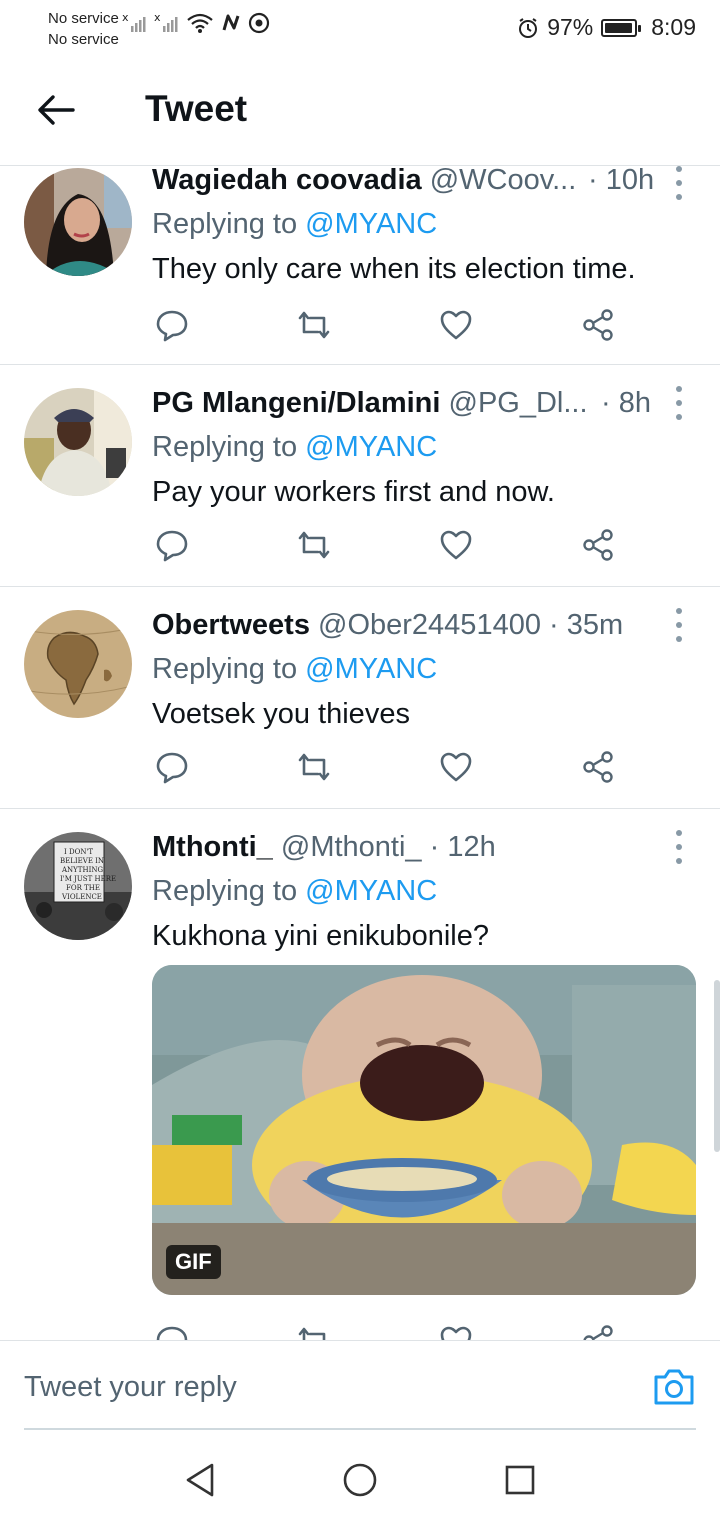  Describe the element at coordinates (353, 492) in the screenshot. I see `tweet-text: Pay your workers first and now.` at that location.